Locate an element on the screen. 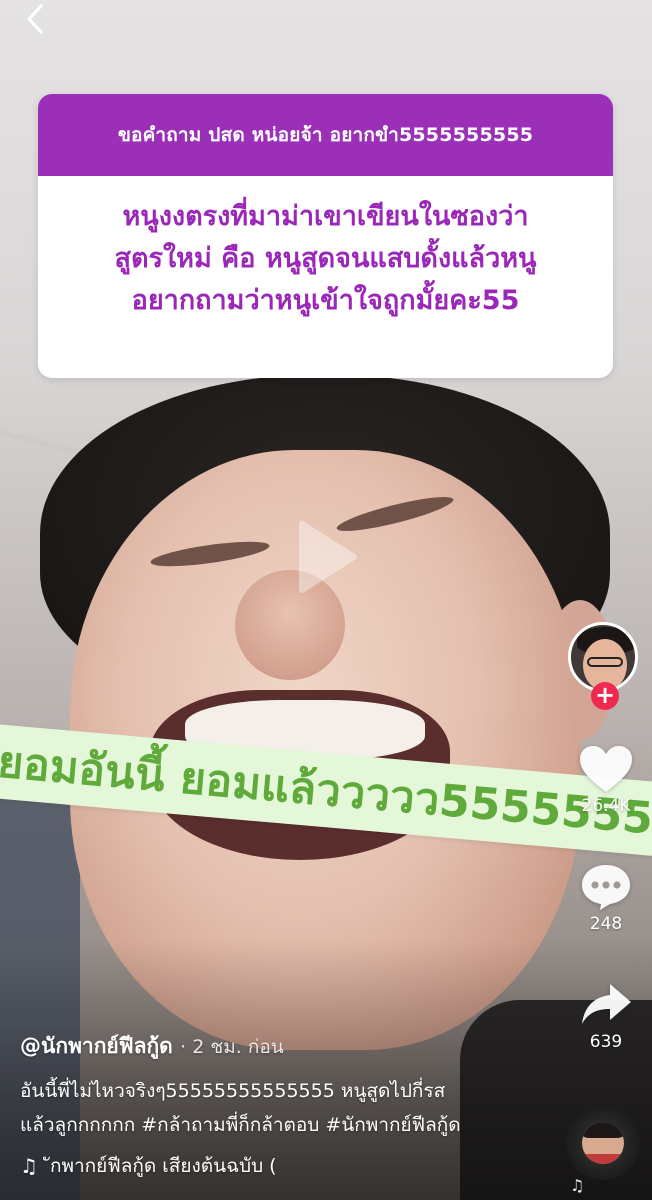  question-line: หนูงงตรงที่มาม่าเขาเขียนในซองว่า is located at coordinates (325, 216).